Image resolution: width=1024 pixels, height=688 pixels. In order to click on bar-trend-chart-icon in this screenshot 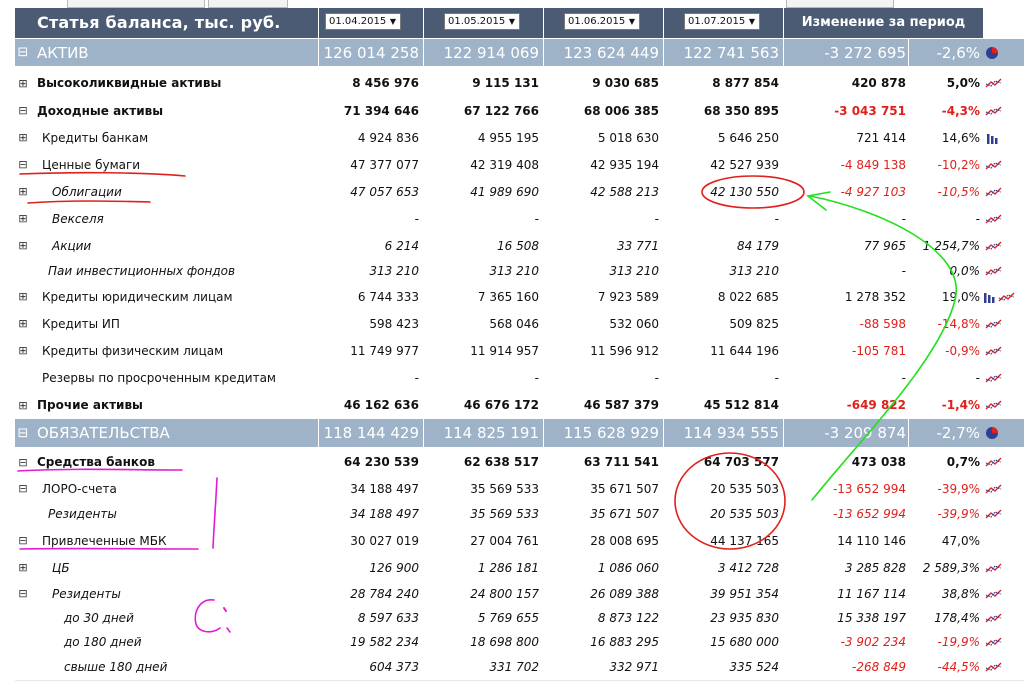, I will do `click(1000, 297)`.